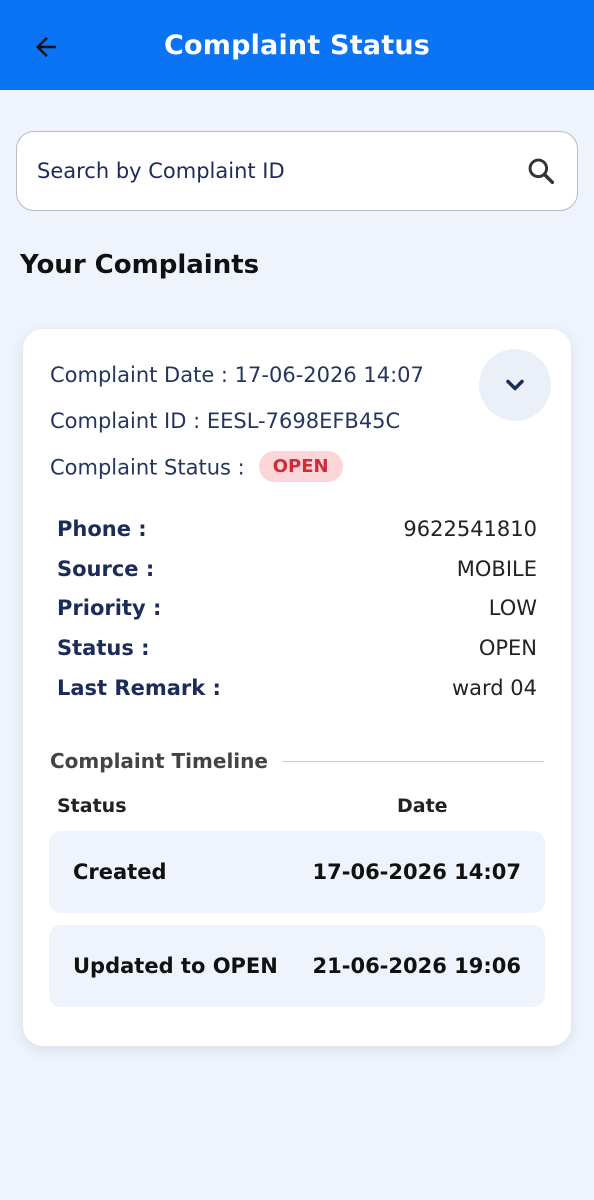  What do you see at coordinates (92, 806) in the screenshot?
I see `timeline-col-status: Status` at bounding box center [92, 806].